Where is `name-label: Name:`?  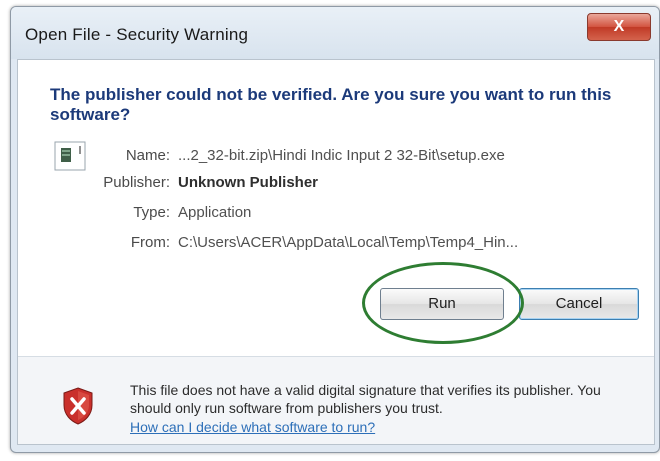 name-label: Name: is located at coordinates (147, 155).